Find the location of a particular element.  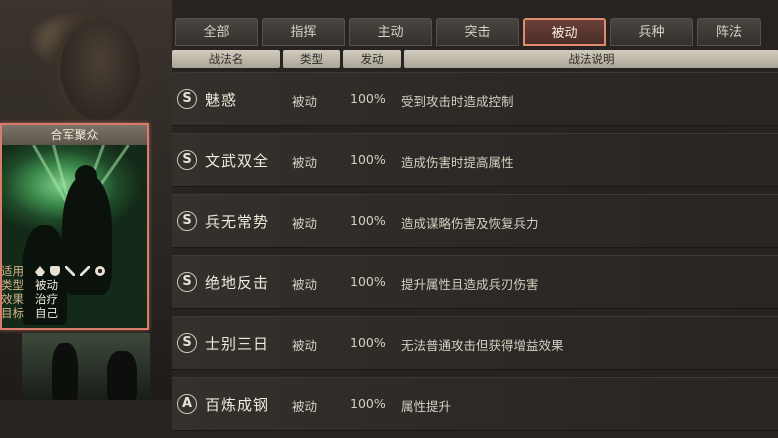

skill-name: 文武双全 is located at coordinates (237, 161).